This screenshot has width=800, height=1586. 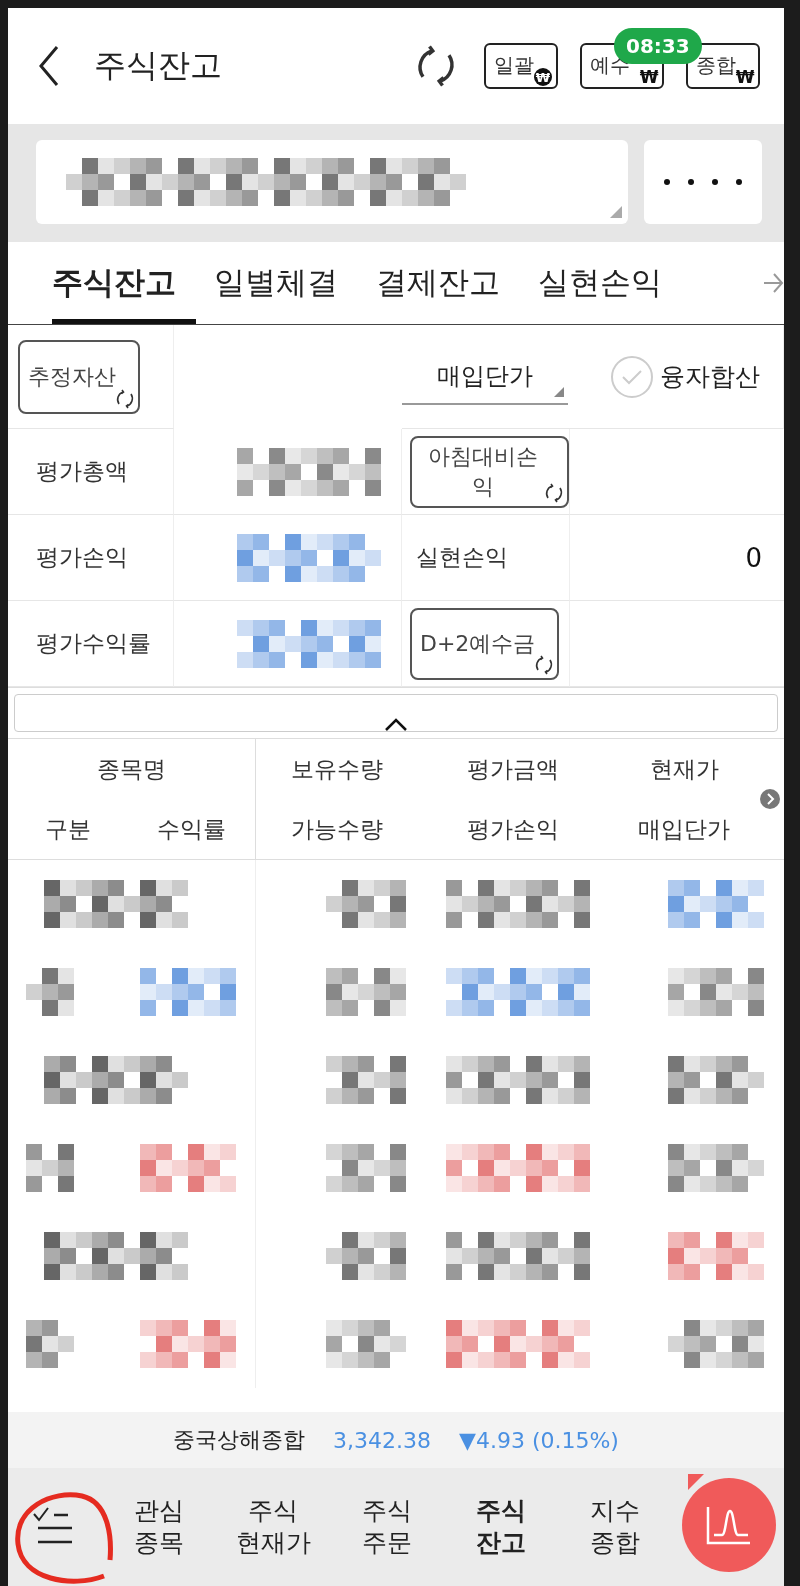 I want to click on summary-button: 아침대비손익, so click(x=489, y=471).